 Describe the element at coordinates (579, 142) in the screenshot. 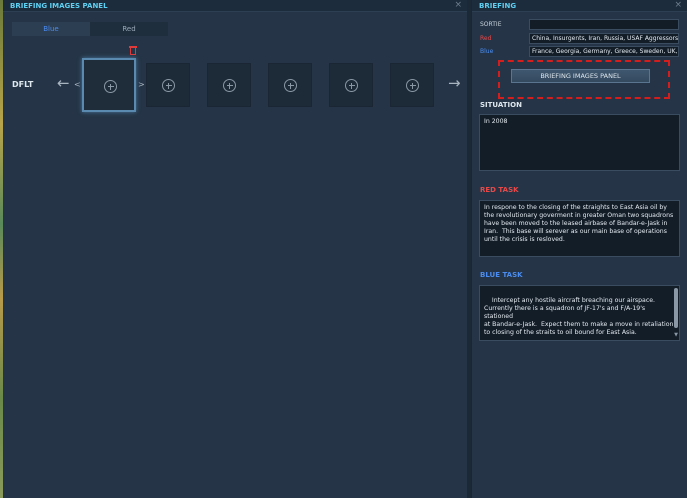

I see `situation-textarea: In 2008` at that location.